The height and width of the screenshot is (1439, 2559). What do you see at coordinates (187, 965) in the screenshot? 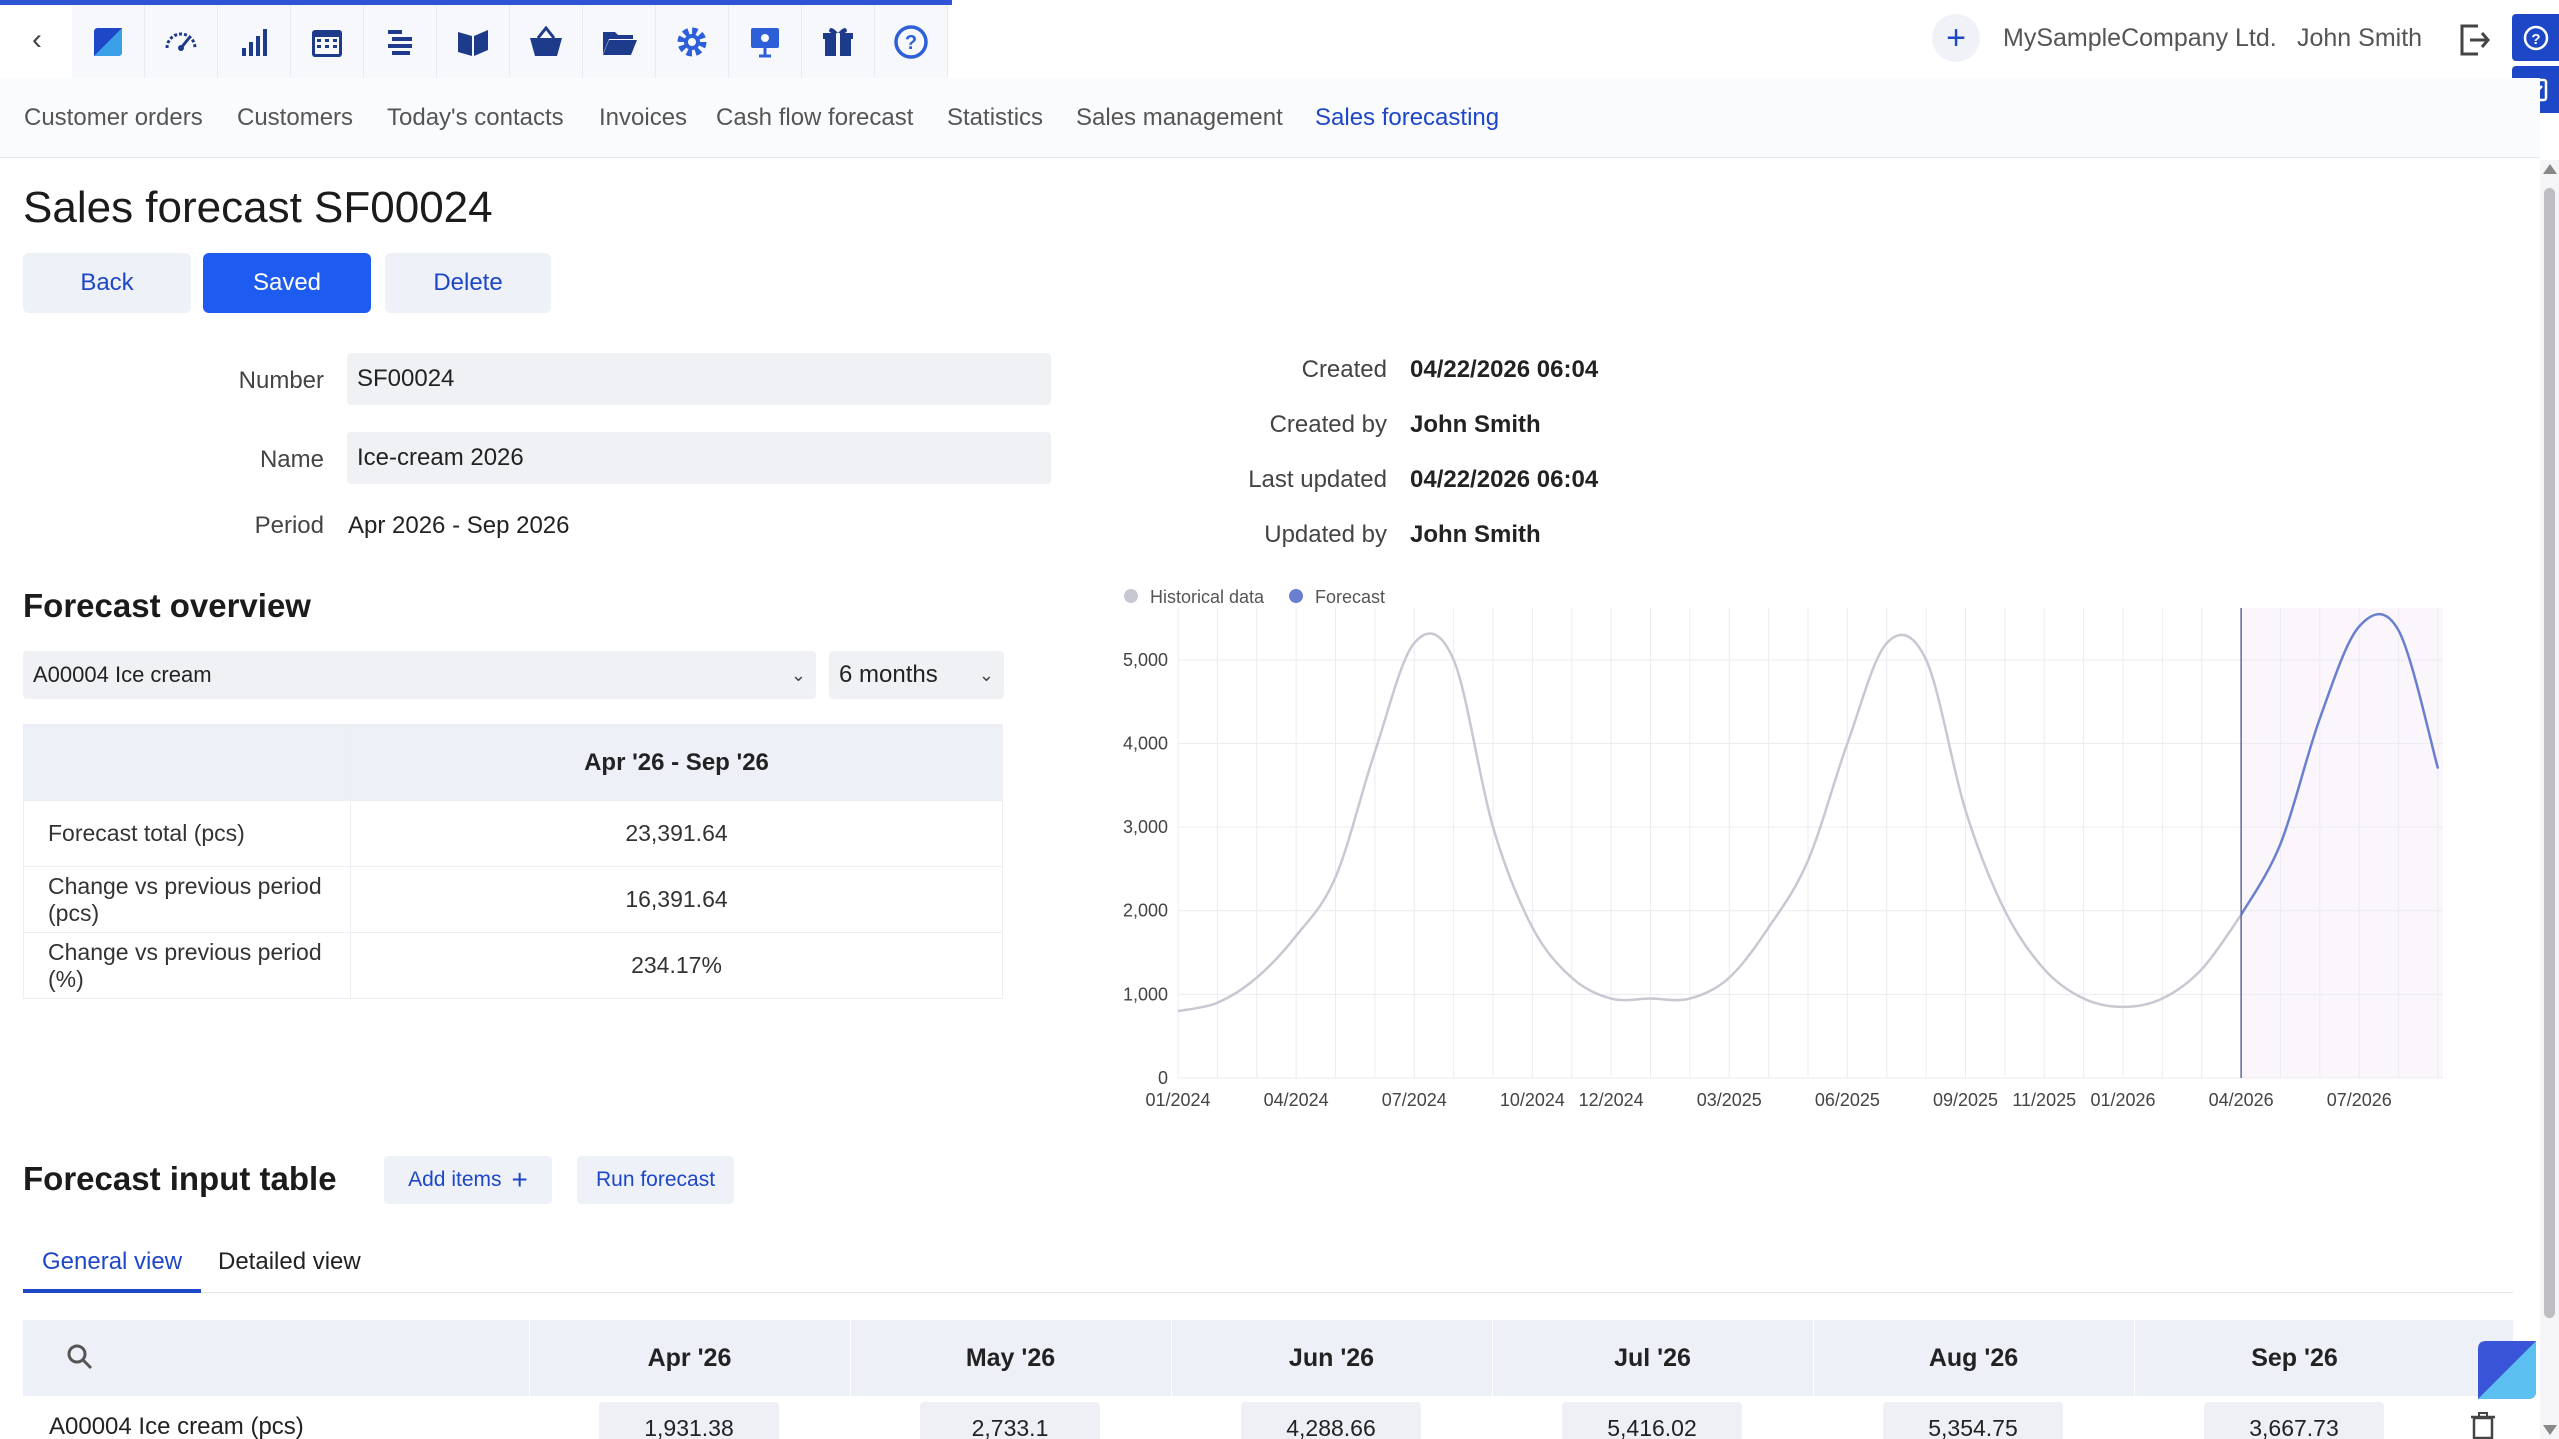
I see `row-label: Change vs previous period (%)` at bounding box center [187, 965].